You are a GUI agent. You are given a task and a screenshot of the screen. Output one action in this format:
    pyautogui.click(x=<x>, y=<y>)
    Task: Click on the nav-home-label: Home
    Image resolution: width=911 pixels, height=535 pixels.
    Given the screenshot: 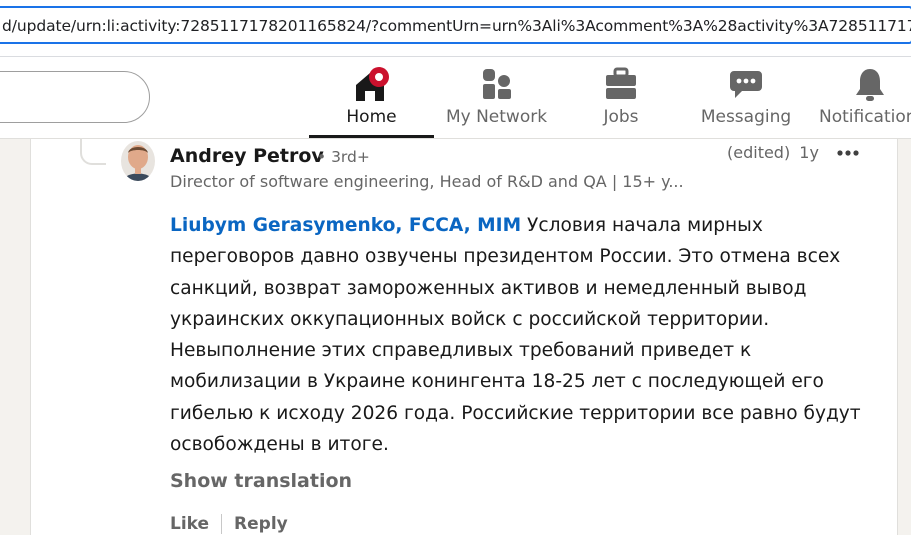 What is the action you would take?
    pyautogui.click(x=371, y=117)
    